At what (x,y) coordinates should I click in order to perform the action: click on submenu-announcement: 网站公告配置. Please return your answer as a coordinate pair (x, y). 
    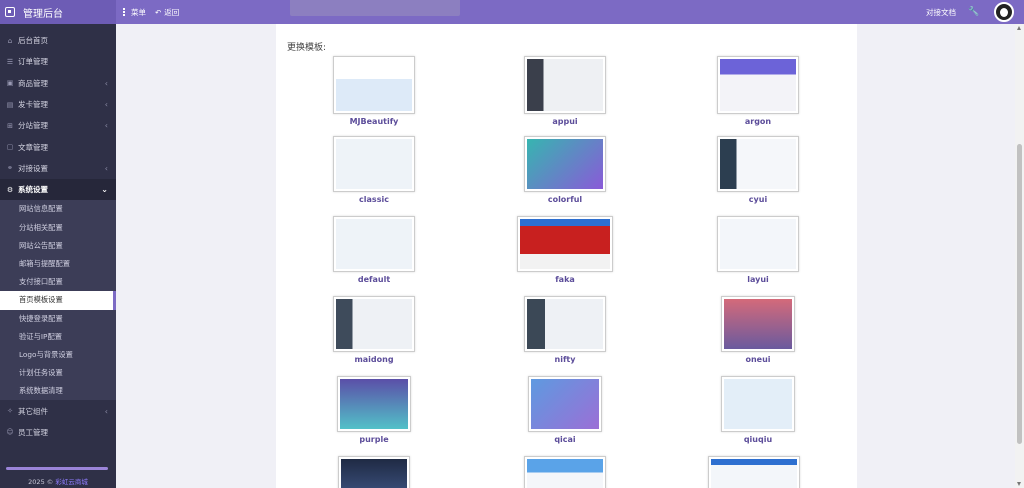
    Looking at the image, I should click on (58, 246).